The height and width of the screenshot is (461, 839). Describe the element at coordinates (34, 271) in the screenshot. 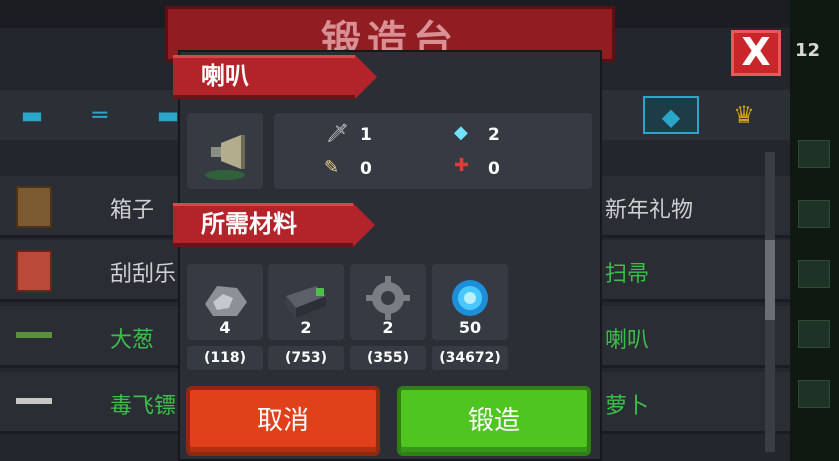

I see `scratch-card-icon` at that location.